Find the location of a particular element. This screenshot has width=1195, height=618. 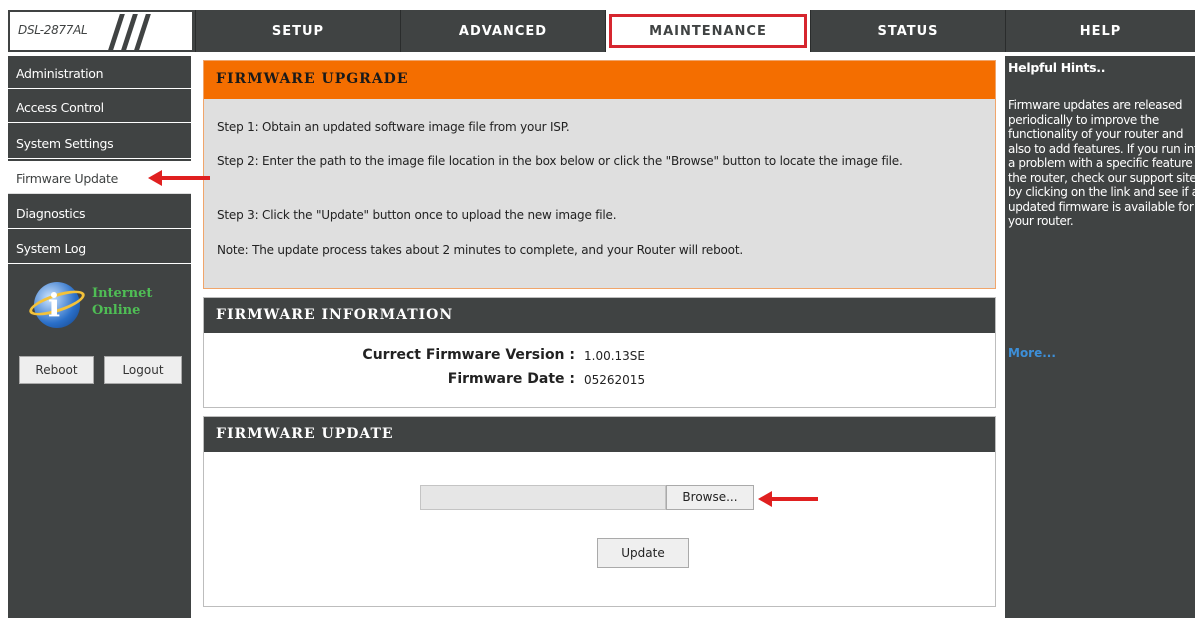

panel-title: FIRMWARE UPDATE is located at coordinates (599, 434).